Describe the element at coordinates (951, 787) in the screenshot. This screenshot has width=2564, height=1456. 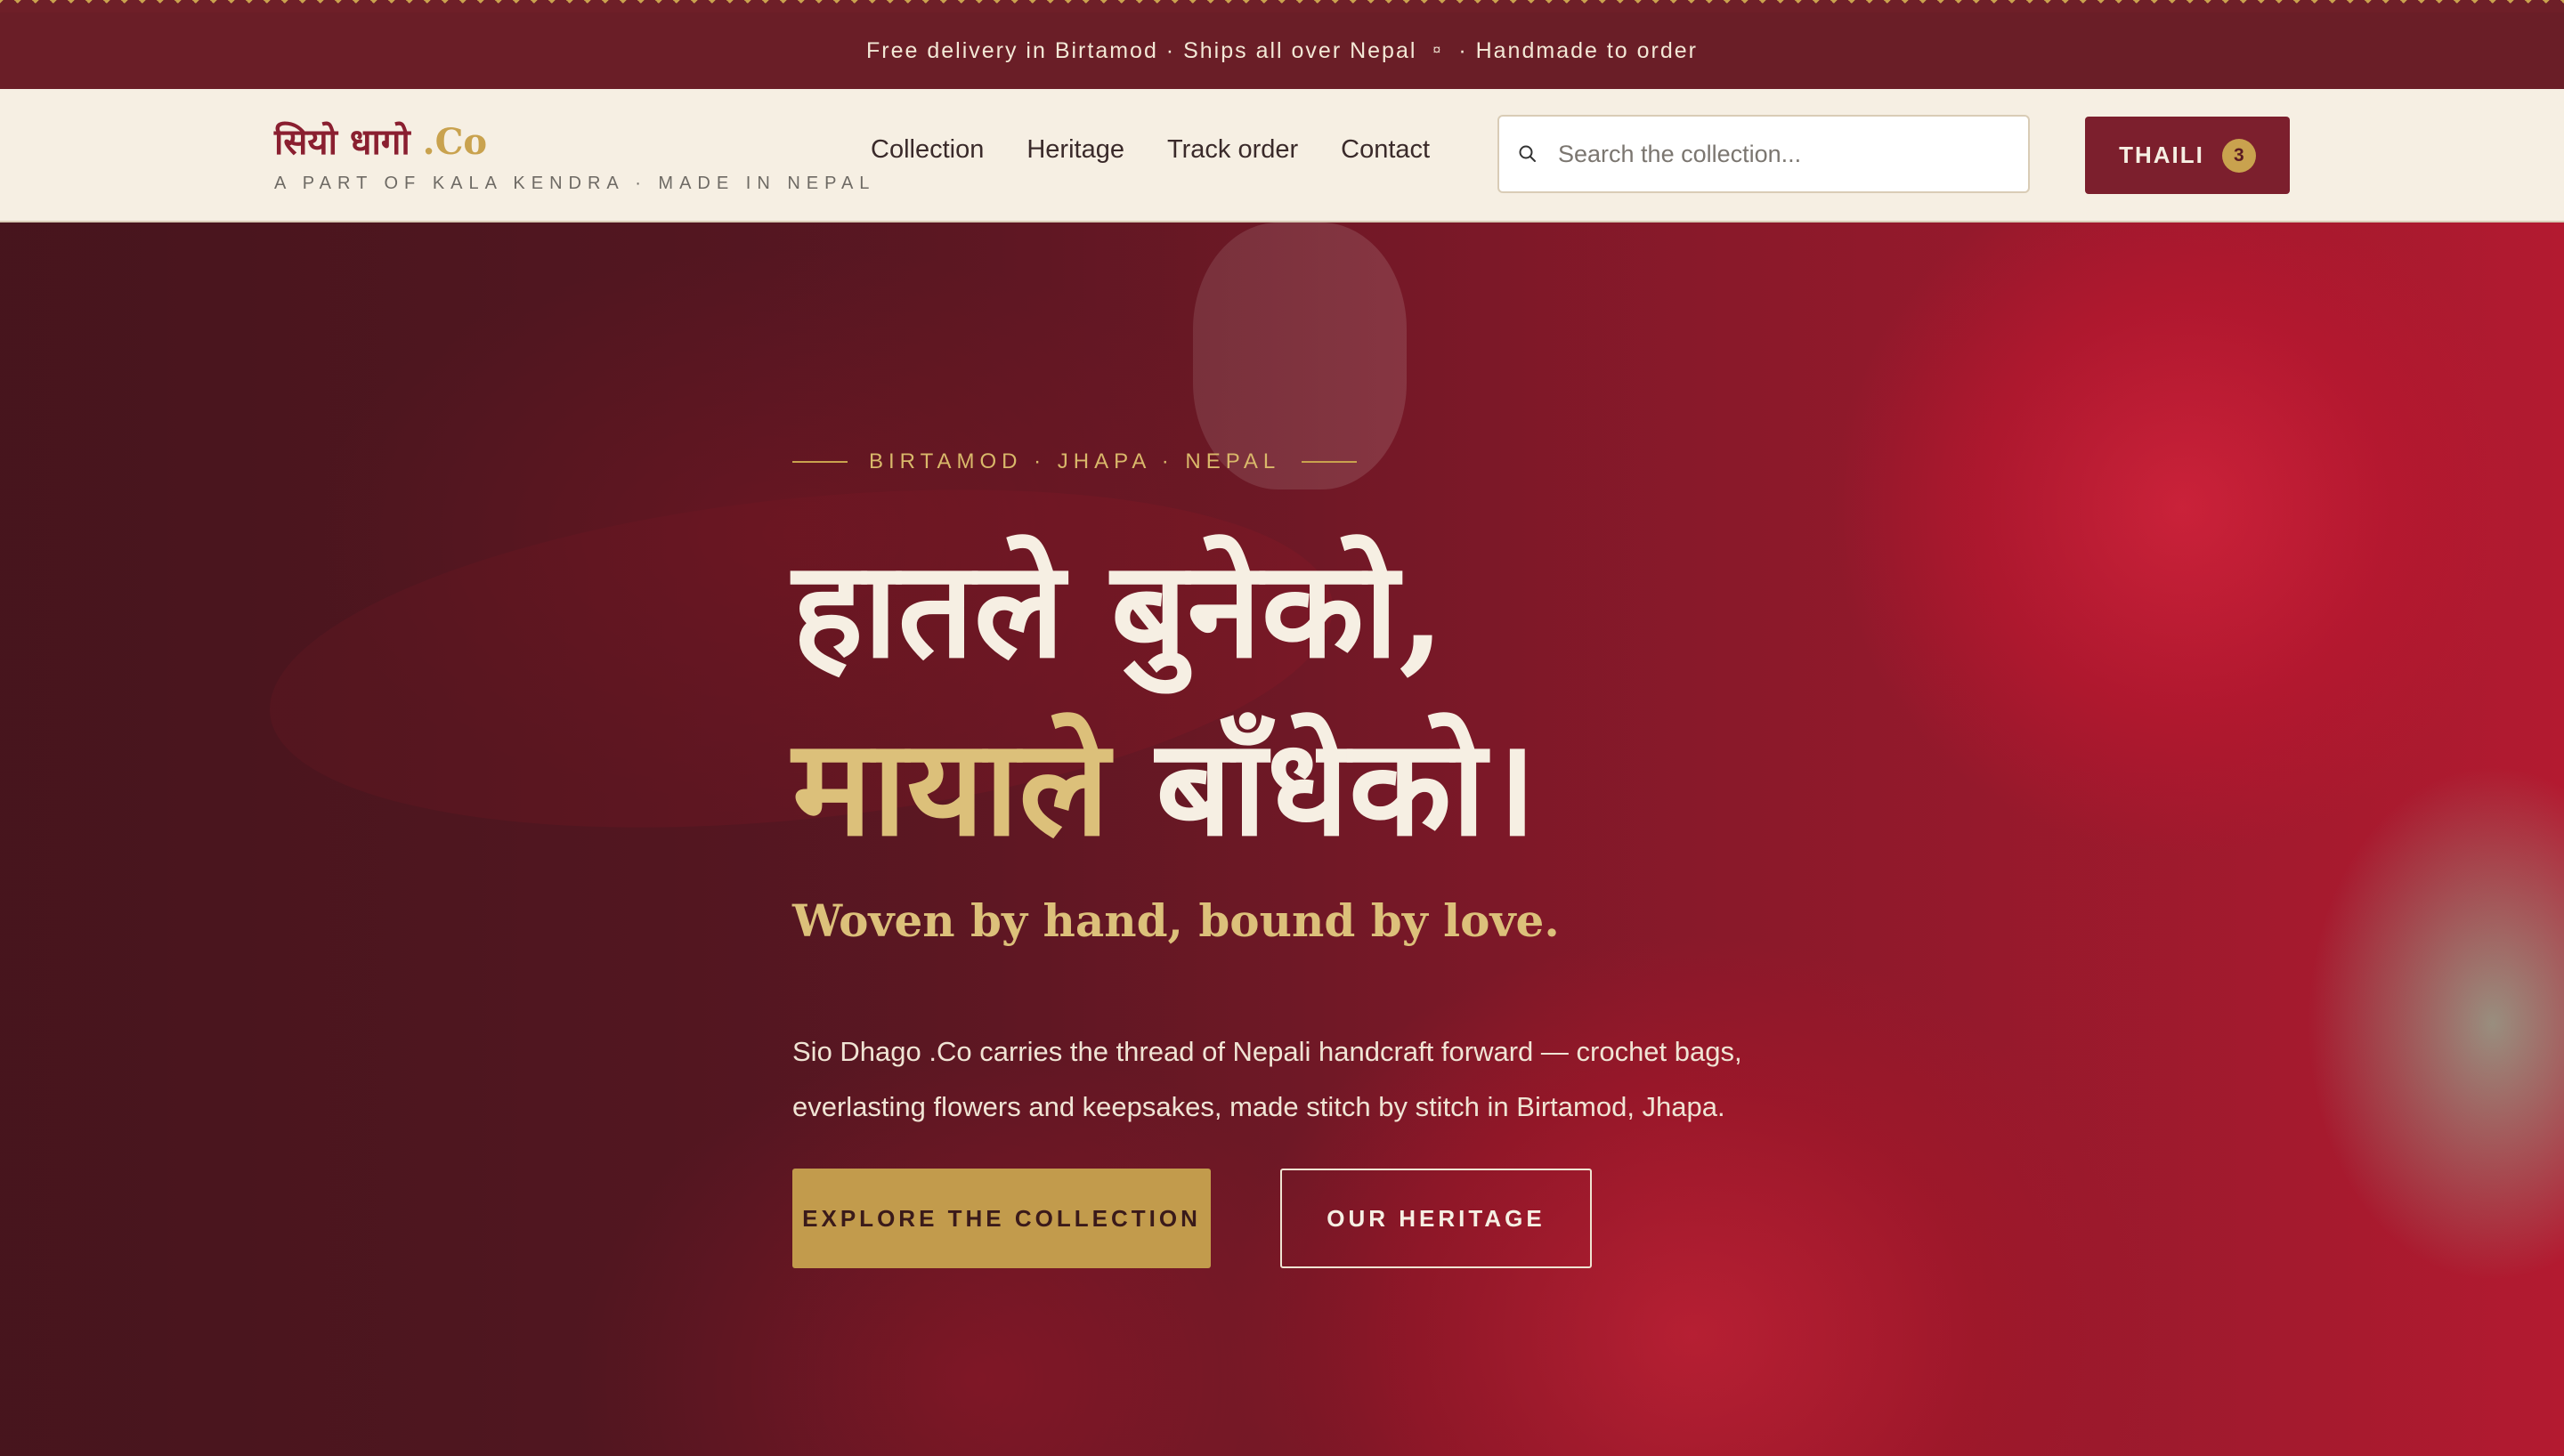
I see `headline-gold-word: मायाले` at that location.